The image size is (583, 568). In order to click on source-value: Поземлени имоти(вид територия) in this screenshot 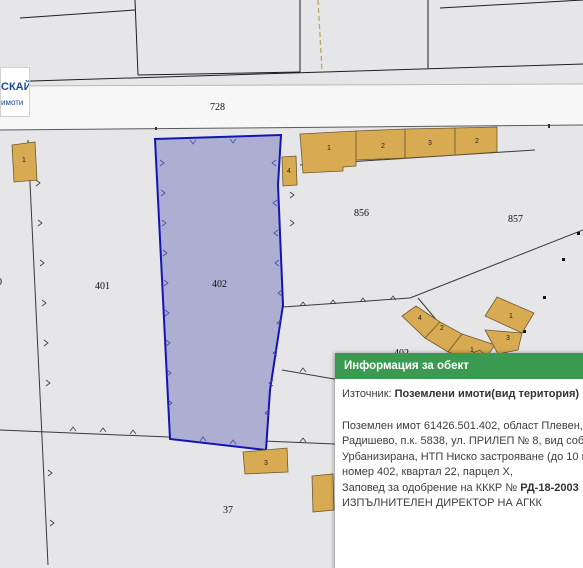, I will do `click(487, 394)`.